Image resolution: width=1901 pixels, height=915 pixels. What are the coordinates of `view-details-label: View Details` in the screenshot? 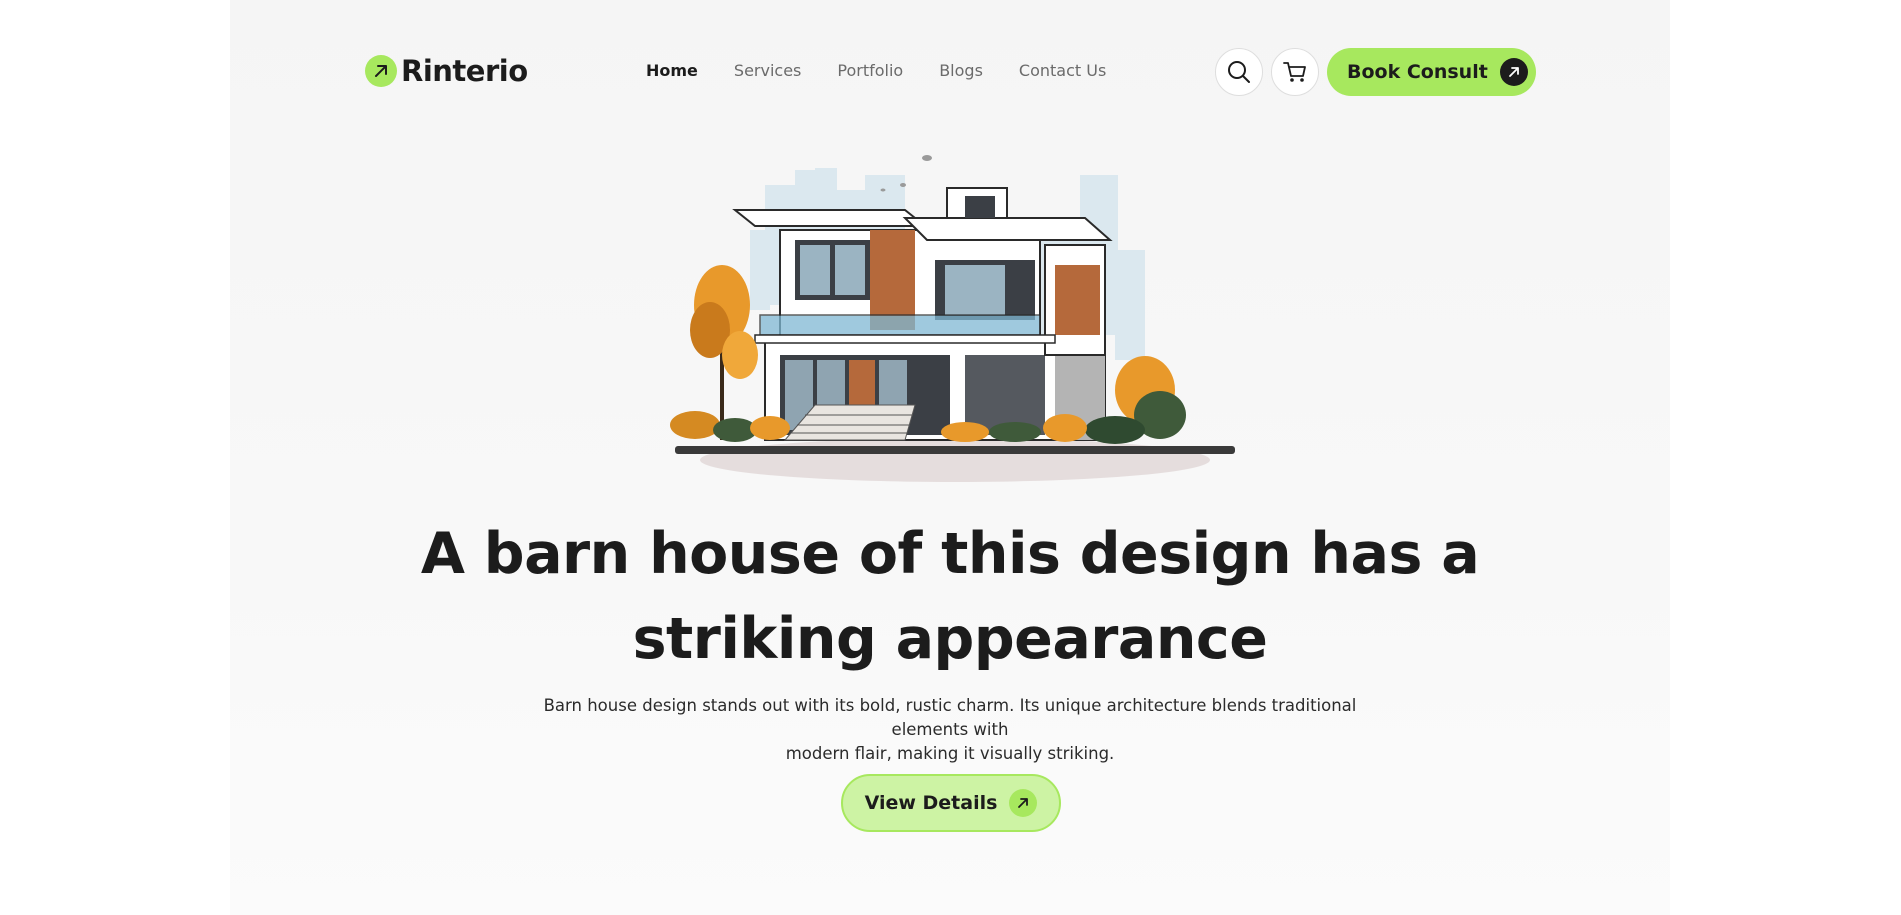 It's located at (931, 803).